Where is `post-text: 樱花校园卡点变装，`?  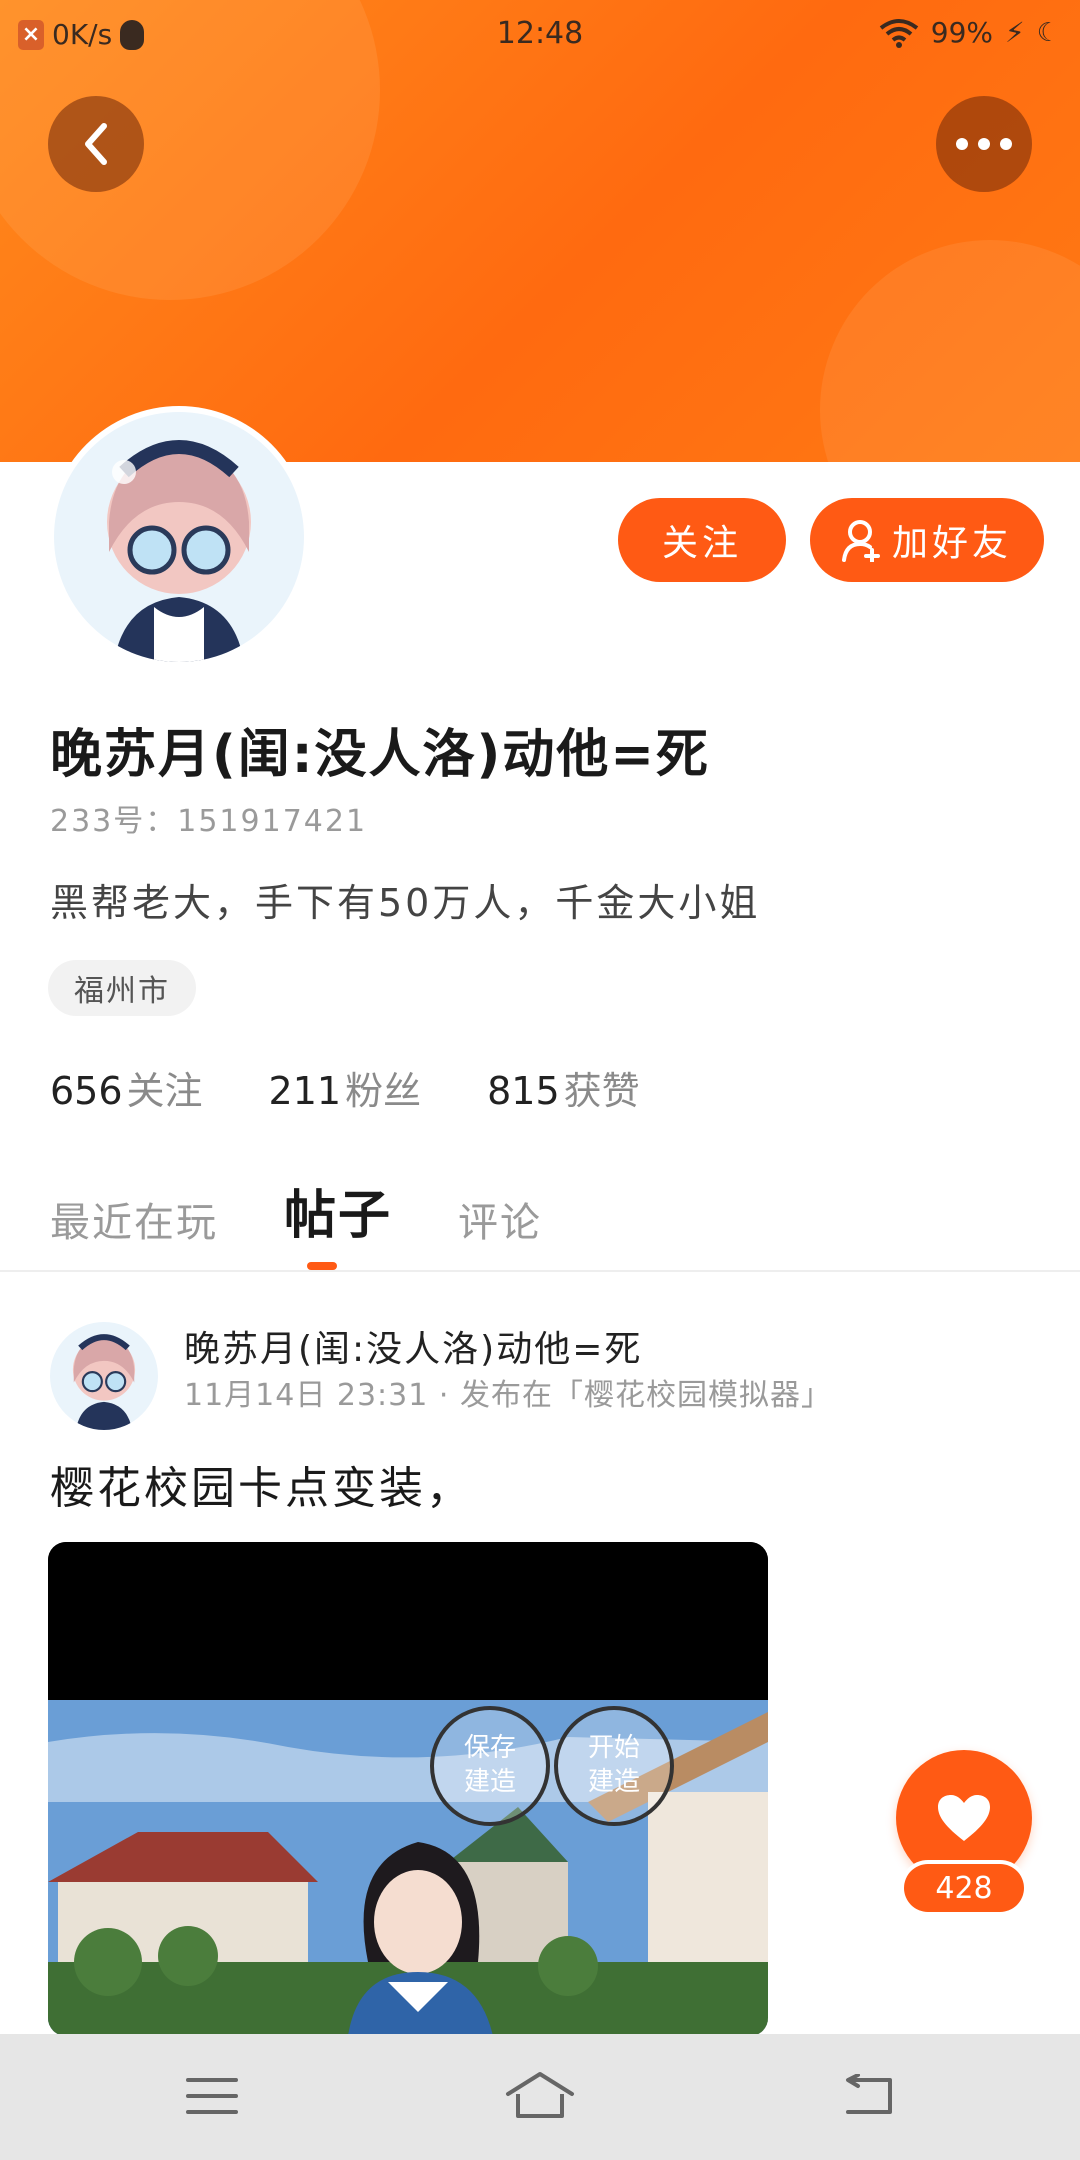 post-text: 樱花校园卡点变装， is located at coordinates (261, 1484).